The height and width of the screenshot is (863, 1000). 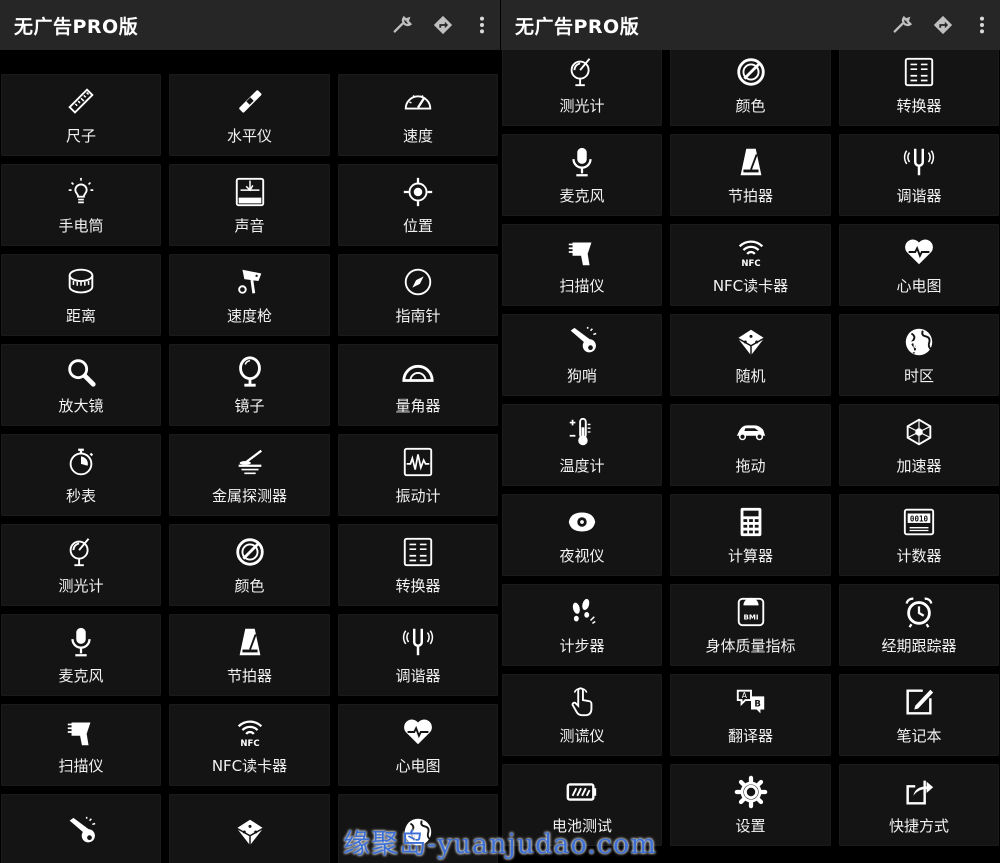 What do you see at coordinates (249, 675) in the screenshot?
I see `tool-label: 节拍器` at bounding box center [249, 675].